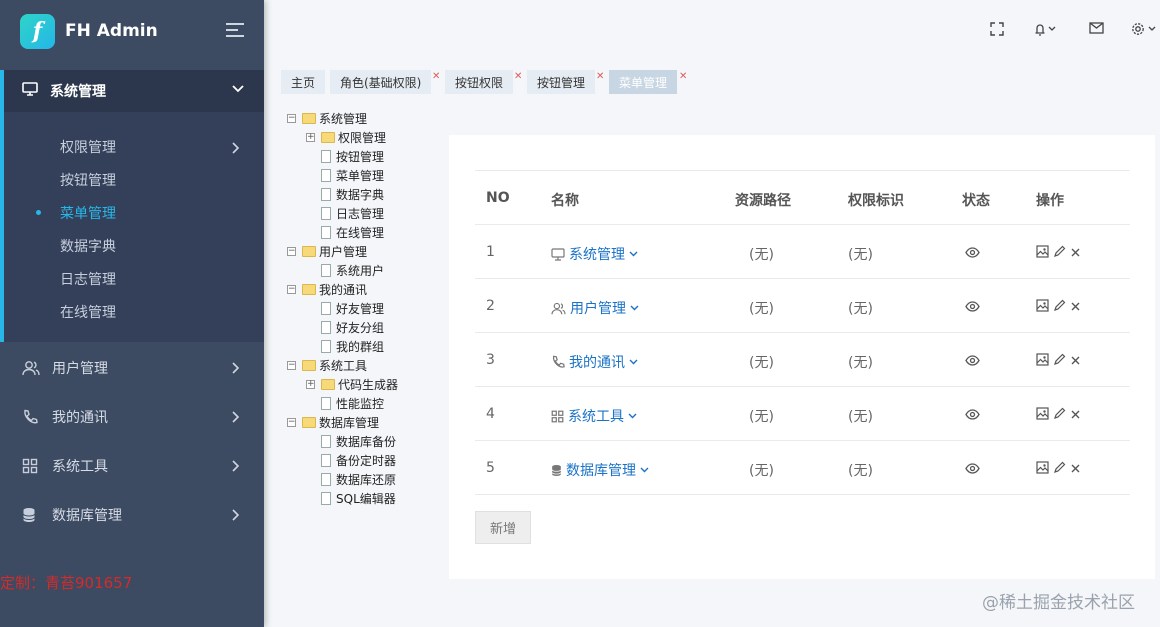 The image size is (1160, 627). What do you see at coordinates (132, 417) in the screenshot?
I see `sidebar-item-contacts: 我的通讯` at bounding box center [132, 417].